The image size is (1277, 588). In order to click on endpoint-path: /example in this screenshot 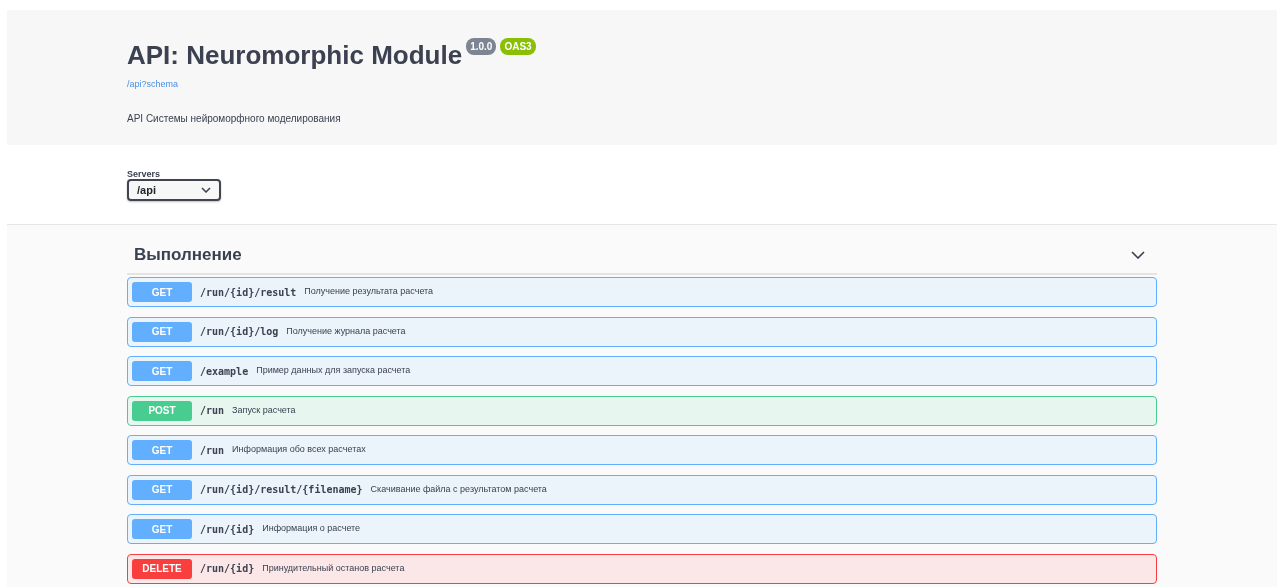, I will do `click(224, 371)`.